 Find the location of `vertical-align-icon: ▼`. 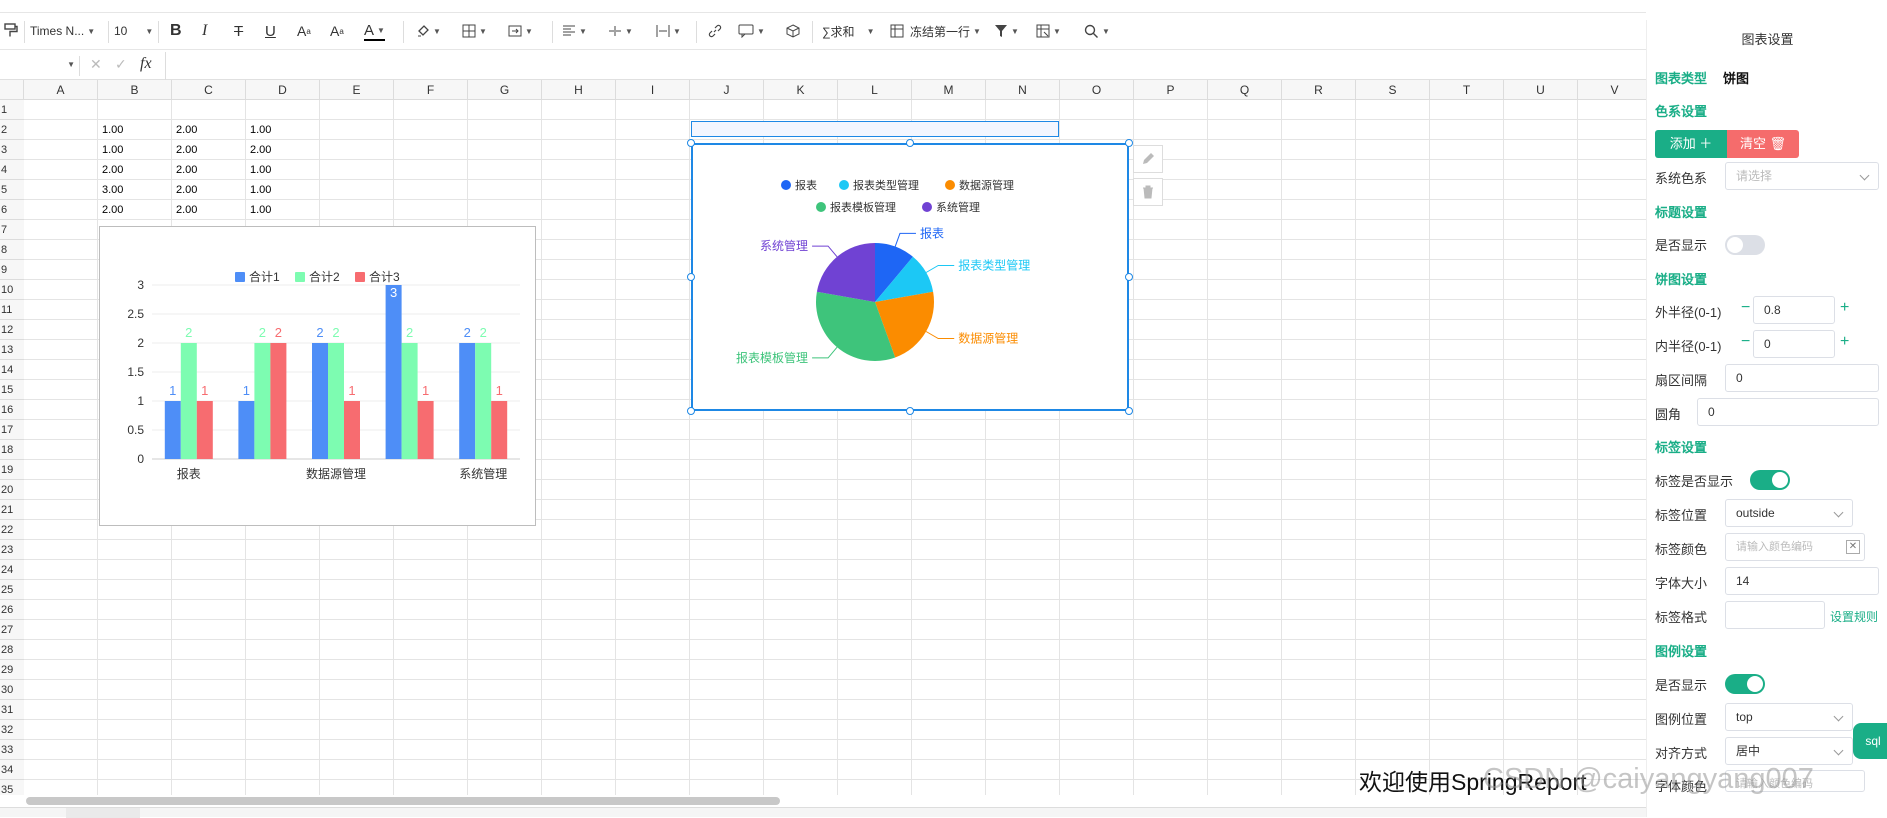

vertical-align-icon: ▼ is located at coordinates (620, 31).